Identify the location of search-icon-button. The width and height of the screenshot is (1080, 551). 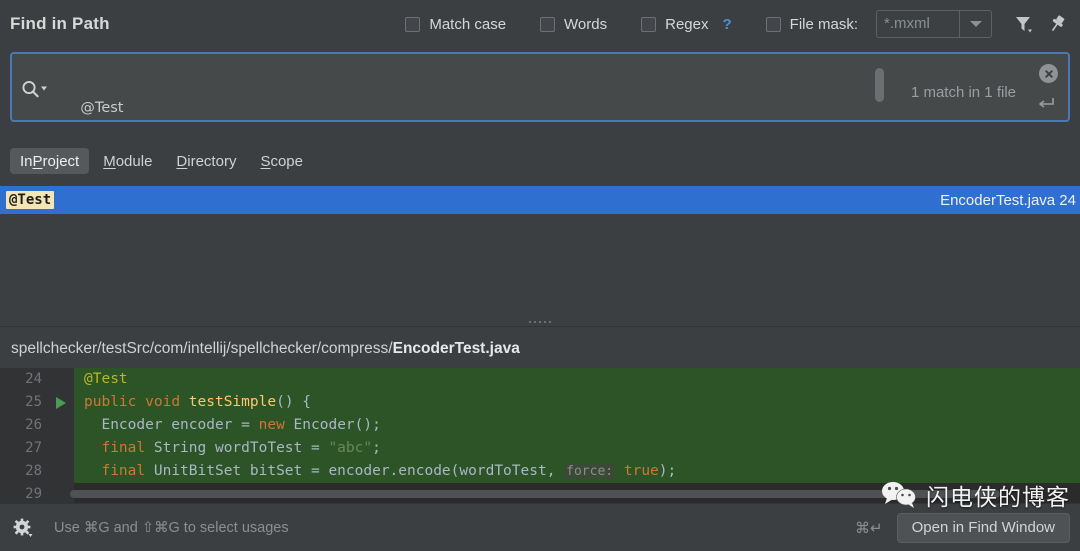
(38, 89).